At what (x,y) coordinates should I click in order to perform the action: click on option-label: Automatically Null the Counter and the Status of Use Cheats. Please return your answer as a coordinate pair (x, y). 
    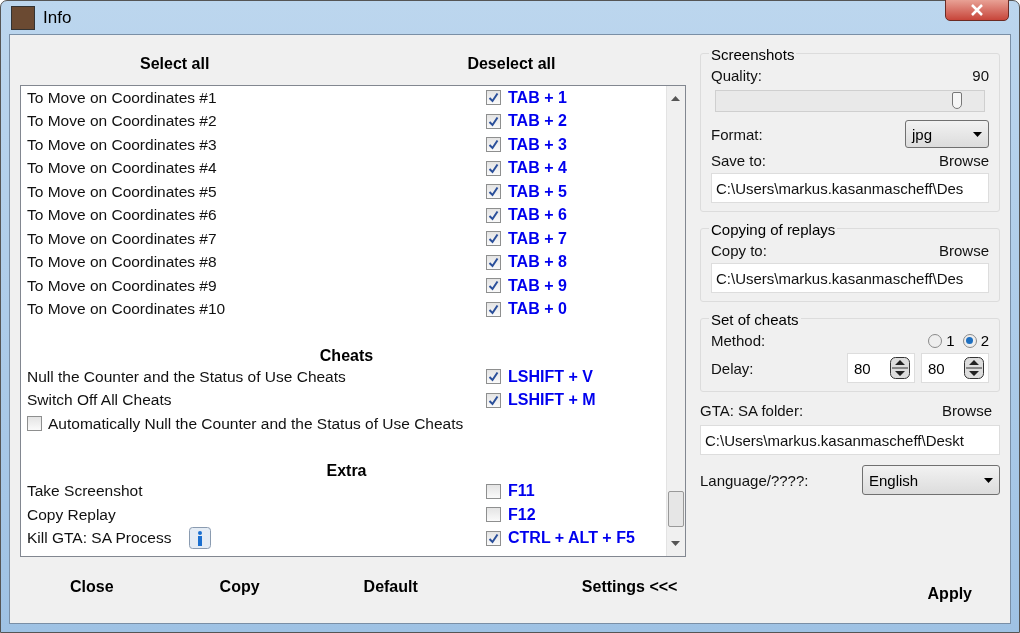
    Looking at the image, I should click on (256, 423).